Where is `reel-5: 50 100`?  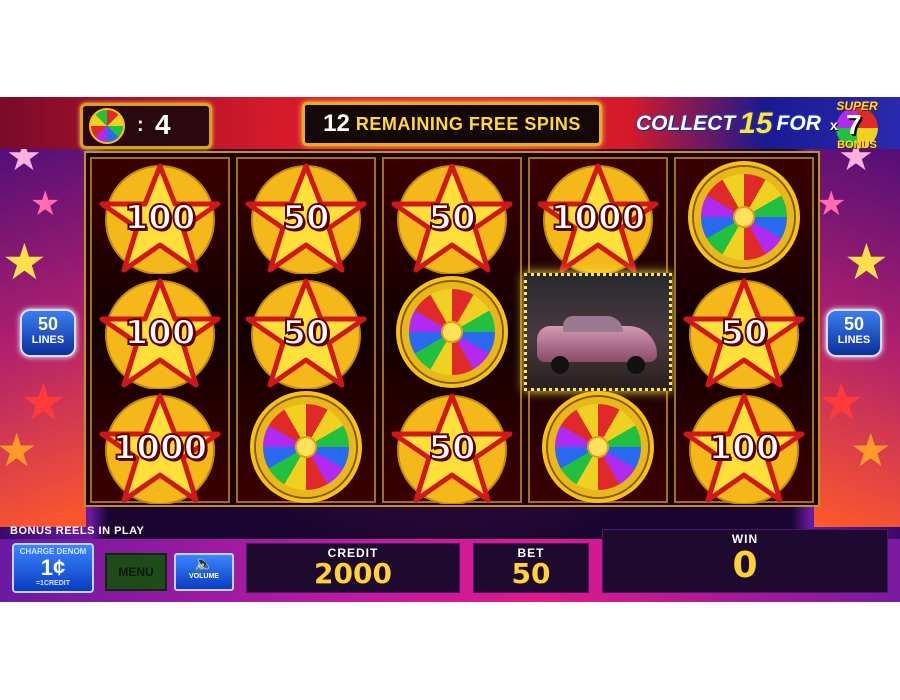
reel-5: 50 100 is located at coordinates (744, 331).